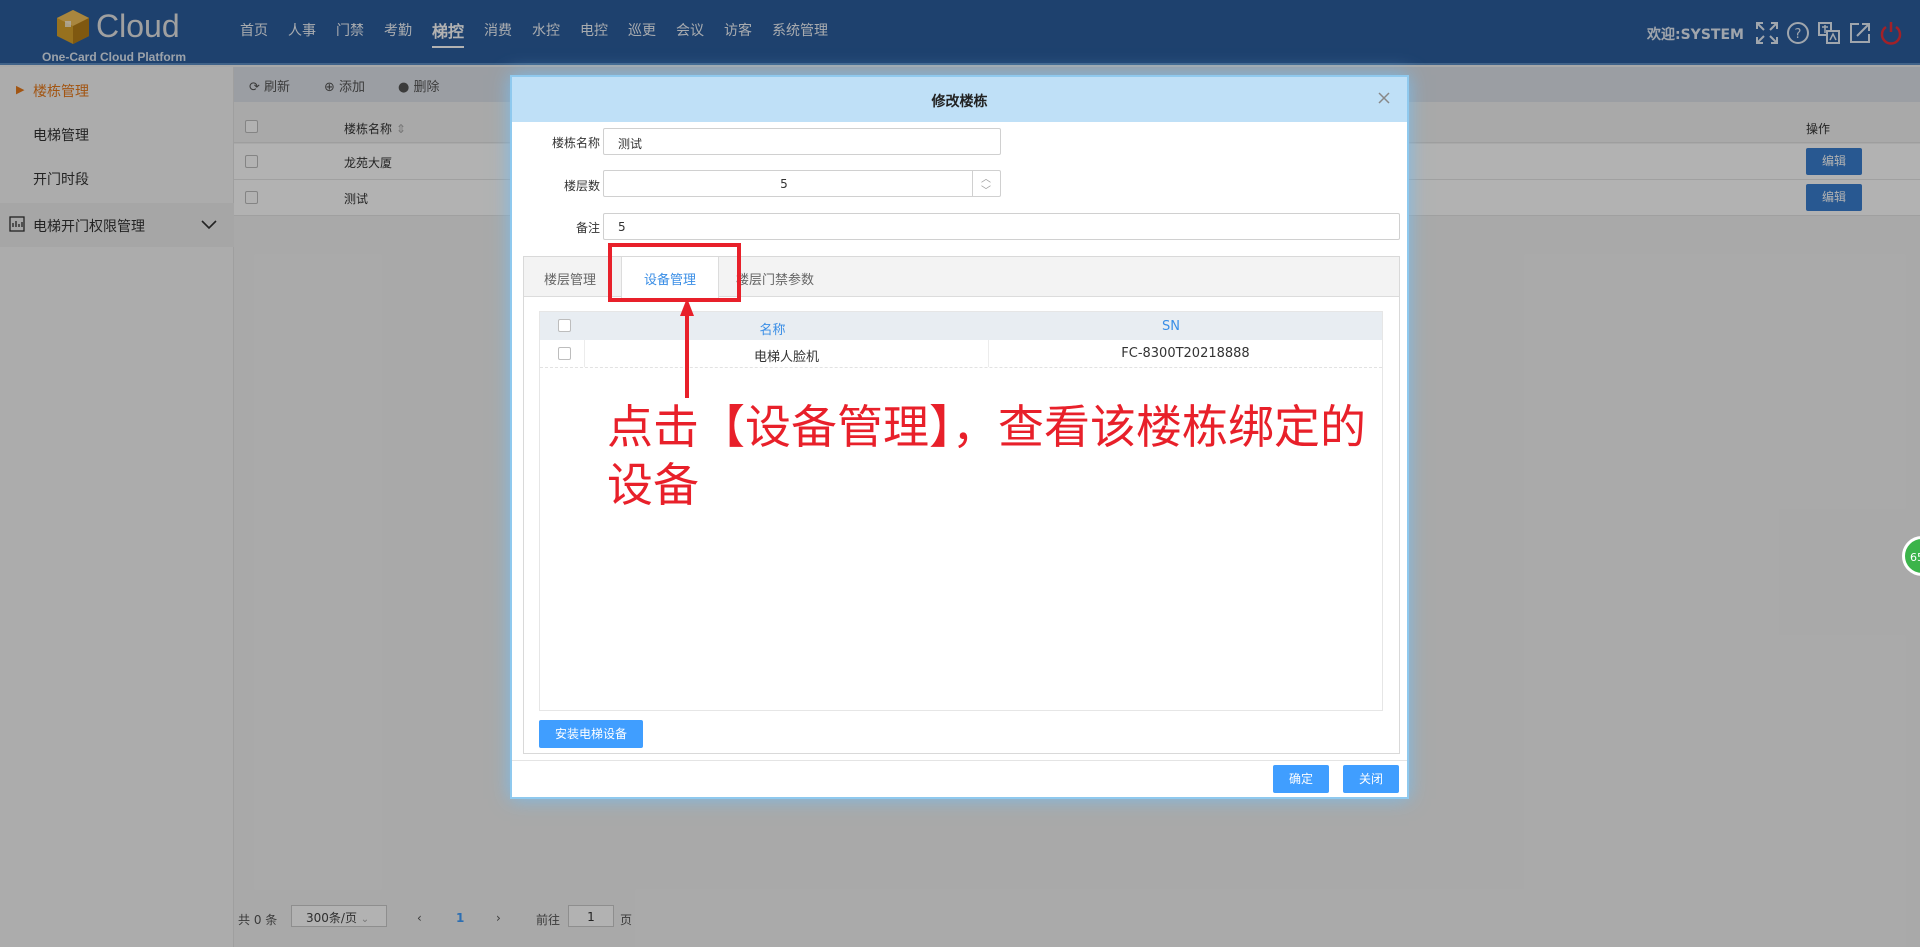  Describe the element at coordinates (1007, 456) in the screenshot. I see `annotation-text: 点击【设备管理】，查看该楼栋绑定的 设备` at that location.